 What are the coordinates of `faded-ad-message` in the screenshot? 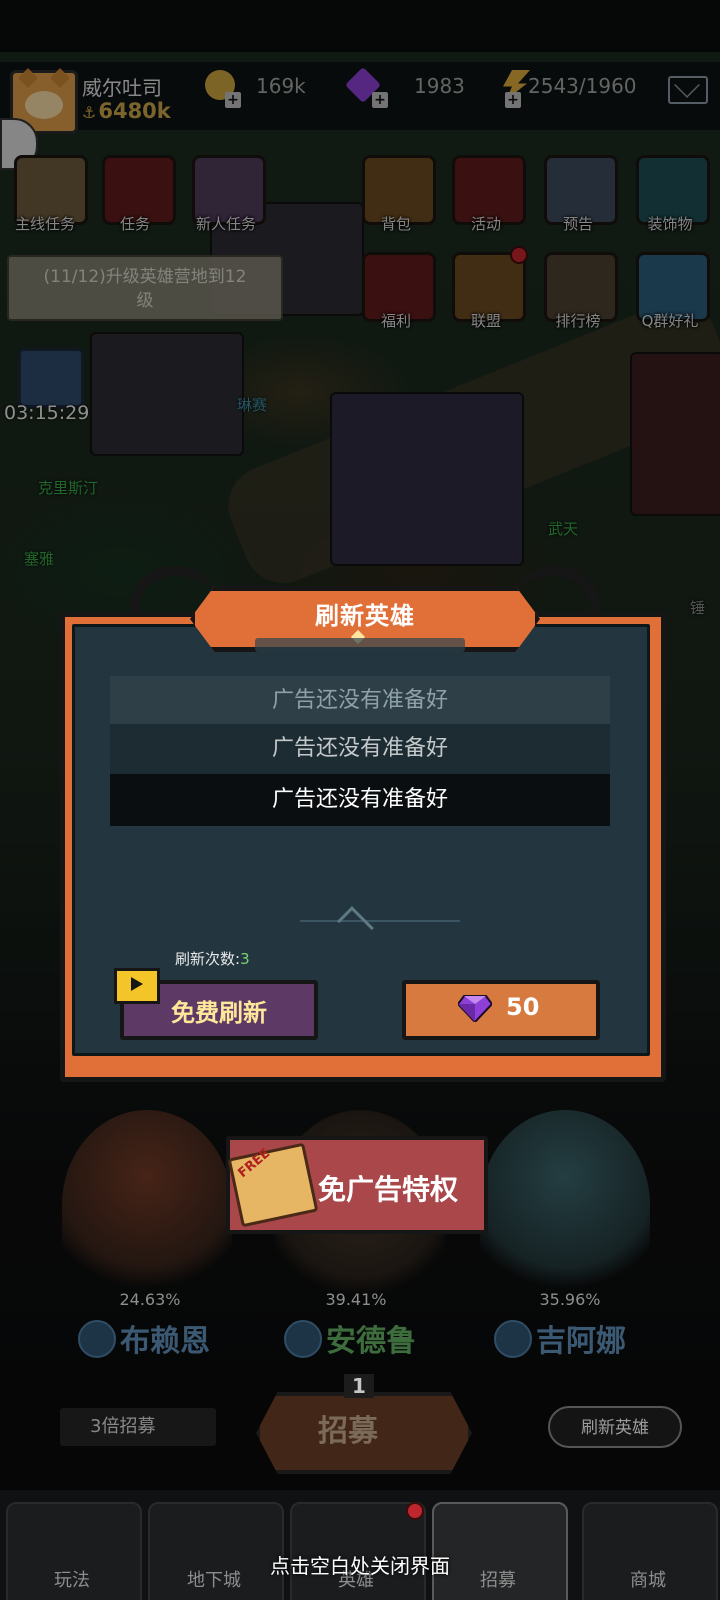 It's located at (360, 645).